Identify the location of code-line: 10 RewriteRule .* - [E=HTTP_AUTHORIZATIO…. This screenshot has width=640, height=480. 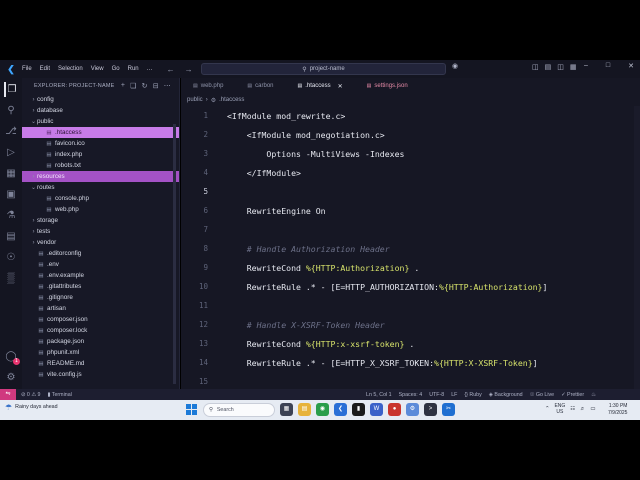
(410, 286).